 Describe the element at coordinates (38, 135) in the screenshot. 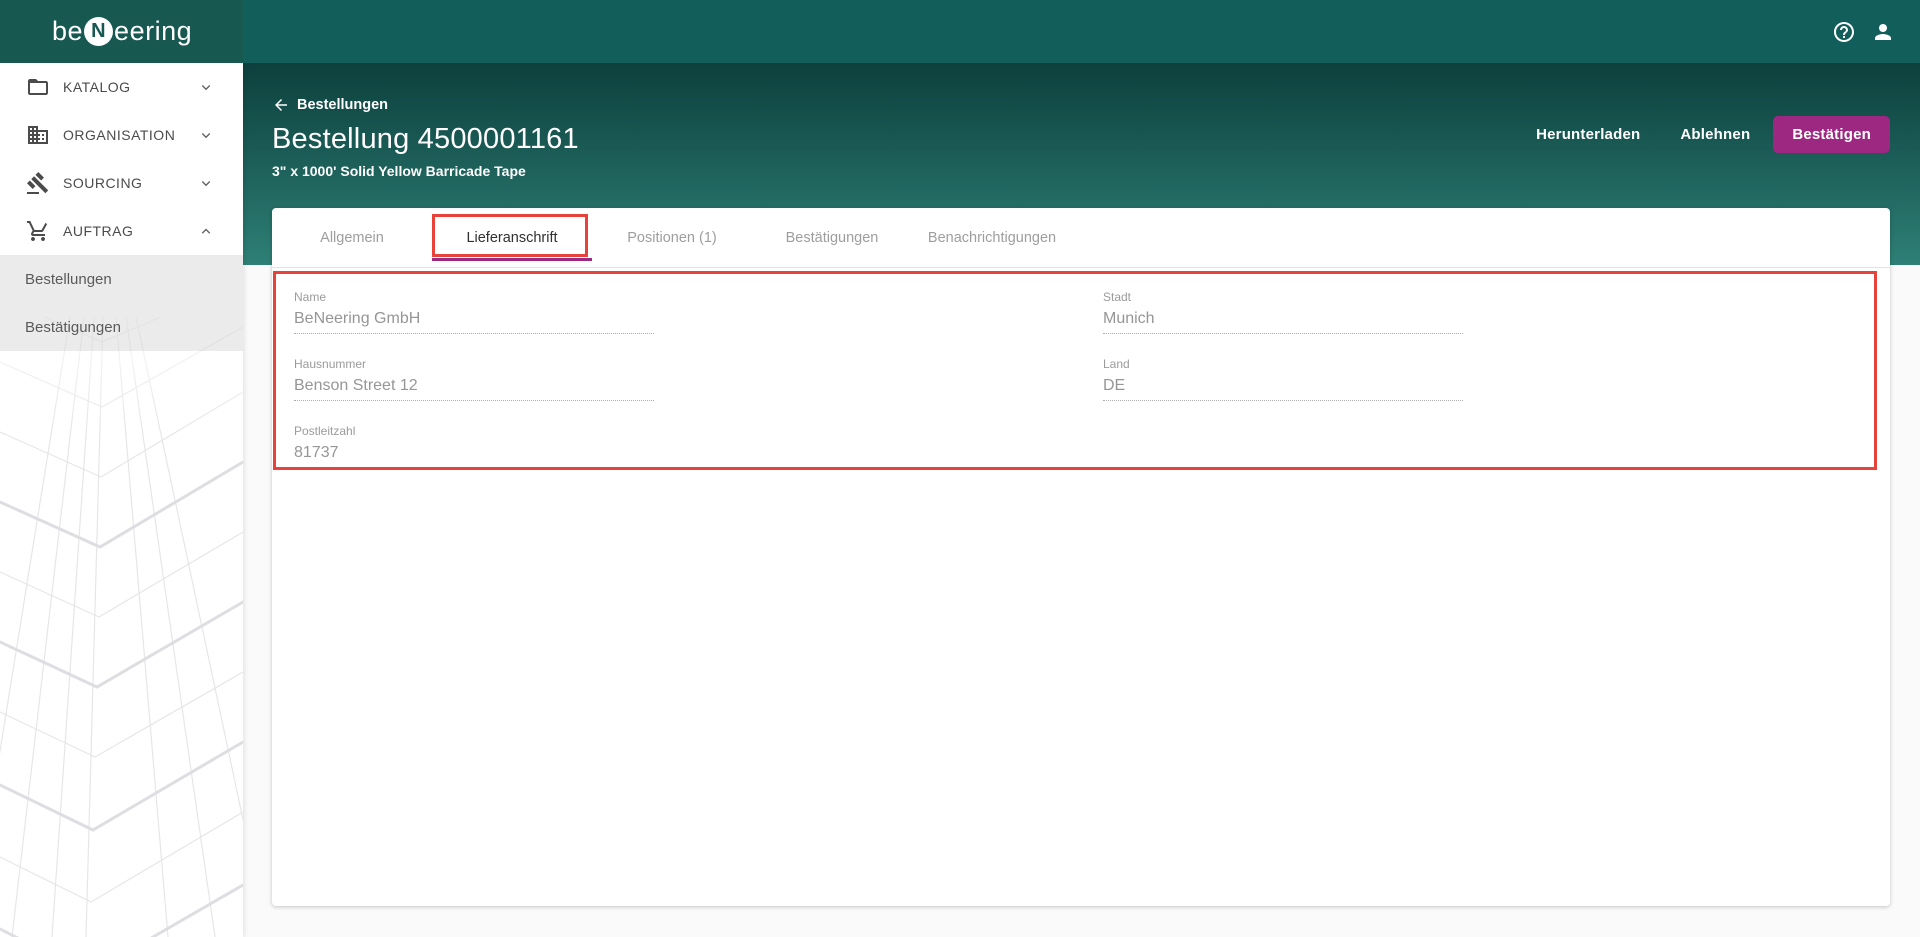

I see `building-icon` at that location.